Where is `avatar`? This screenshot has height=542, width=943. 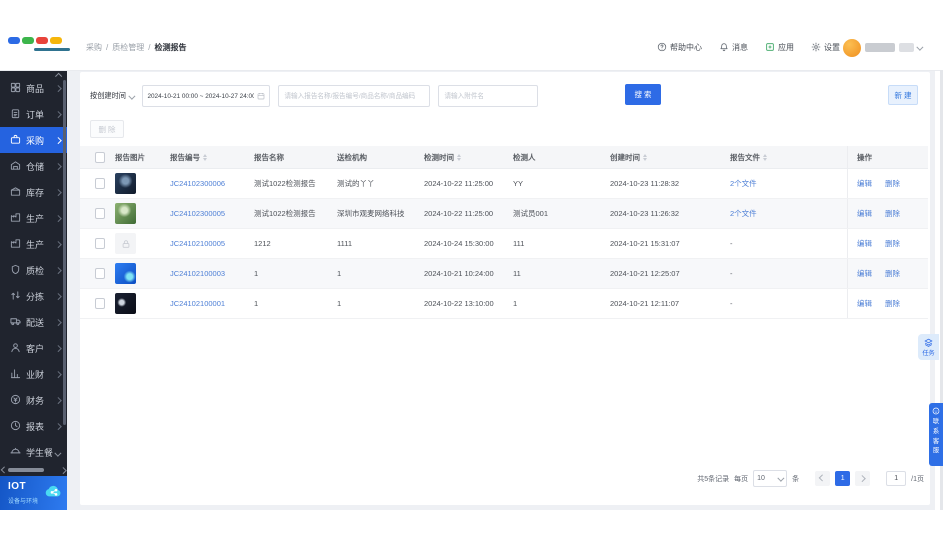 avatar is located at coordinates (852, 47).